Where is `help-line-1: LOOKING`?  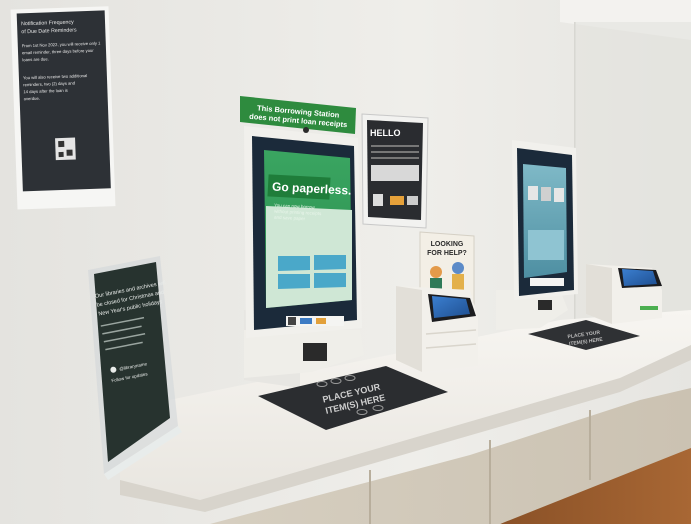 help-line-1: LOOKING is located at coordinates (447, 244).